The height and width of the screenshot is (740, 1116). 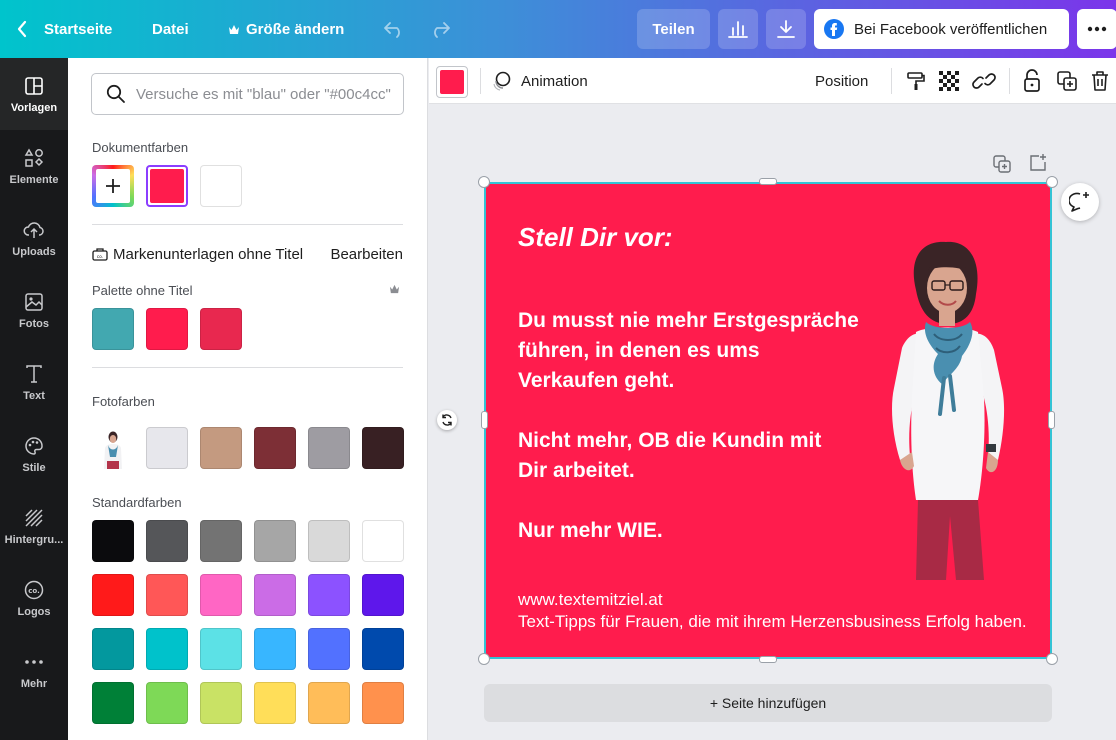 What do you see at coordinates (170, 29) in the screenshot?
I see `file-menu: Datei` at bounding box center [170, 29].